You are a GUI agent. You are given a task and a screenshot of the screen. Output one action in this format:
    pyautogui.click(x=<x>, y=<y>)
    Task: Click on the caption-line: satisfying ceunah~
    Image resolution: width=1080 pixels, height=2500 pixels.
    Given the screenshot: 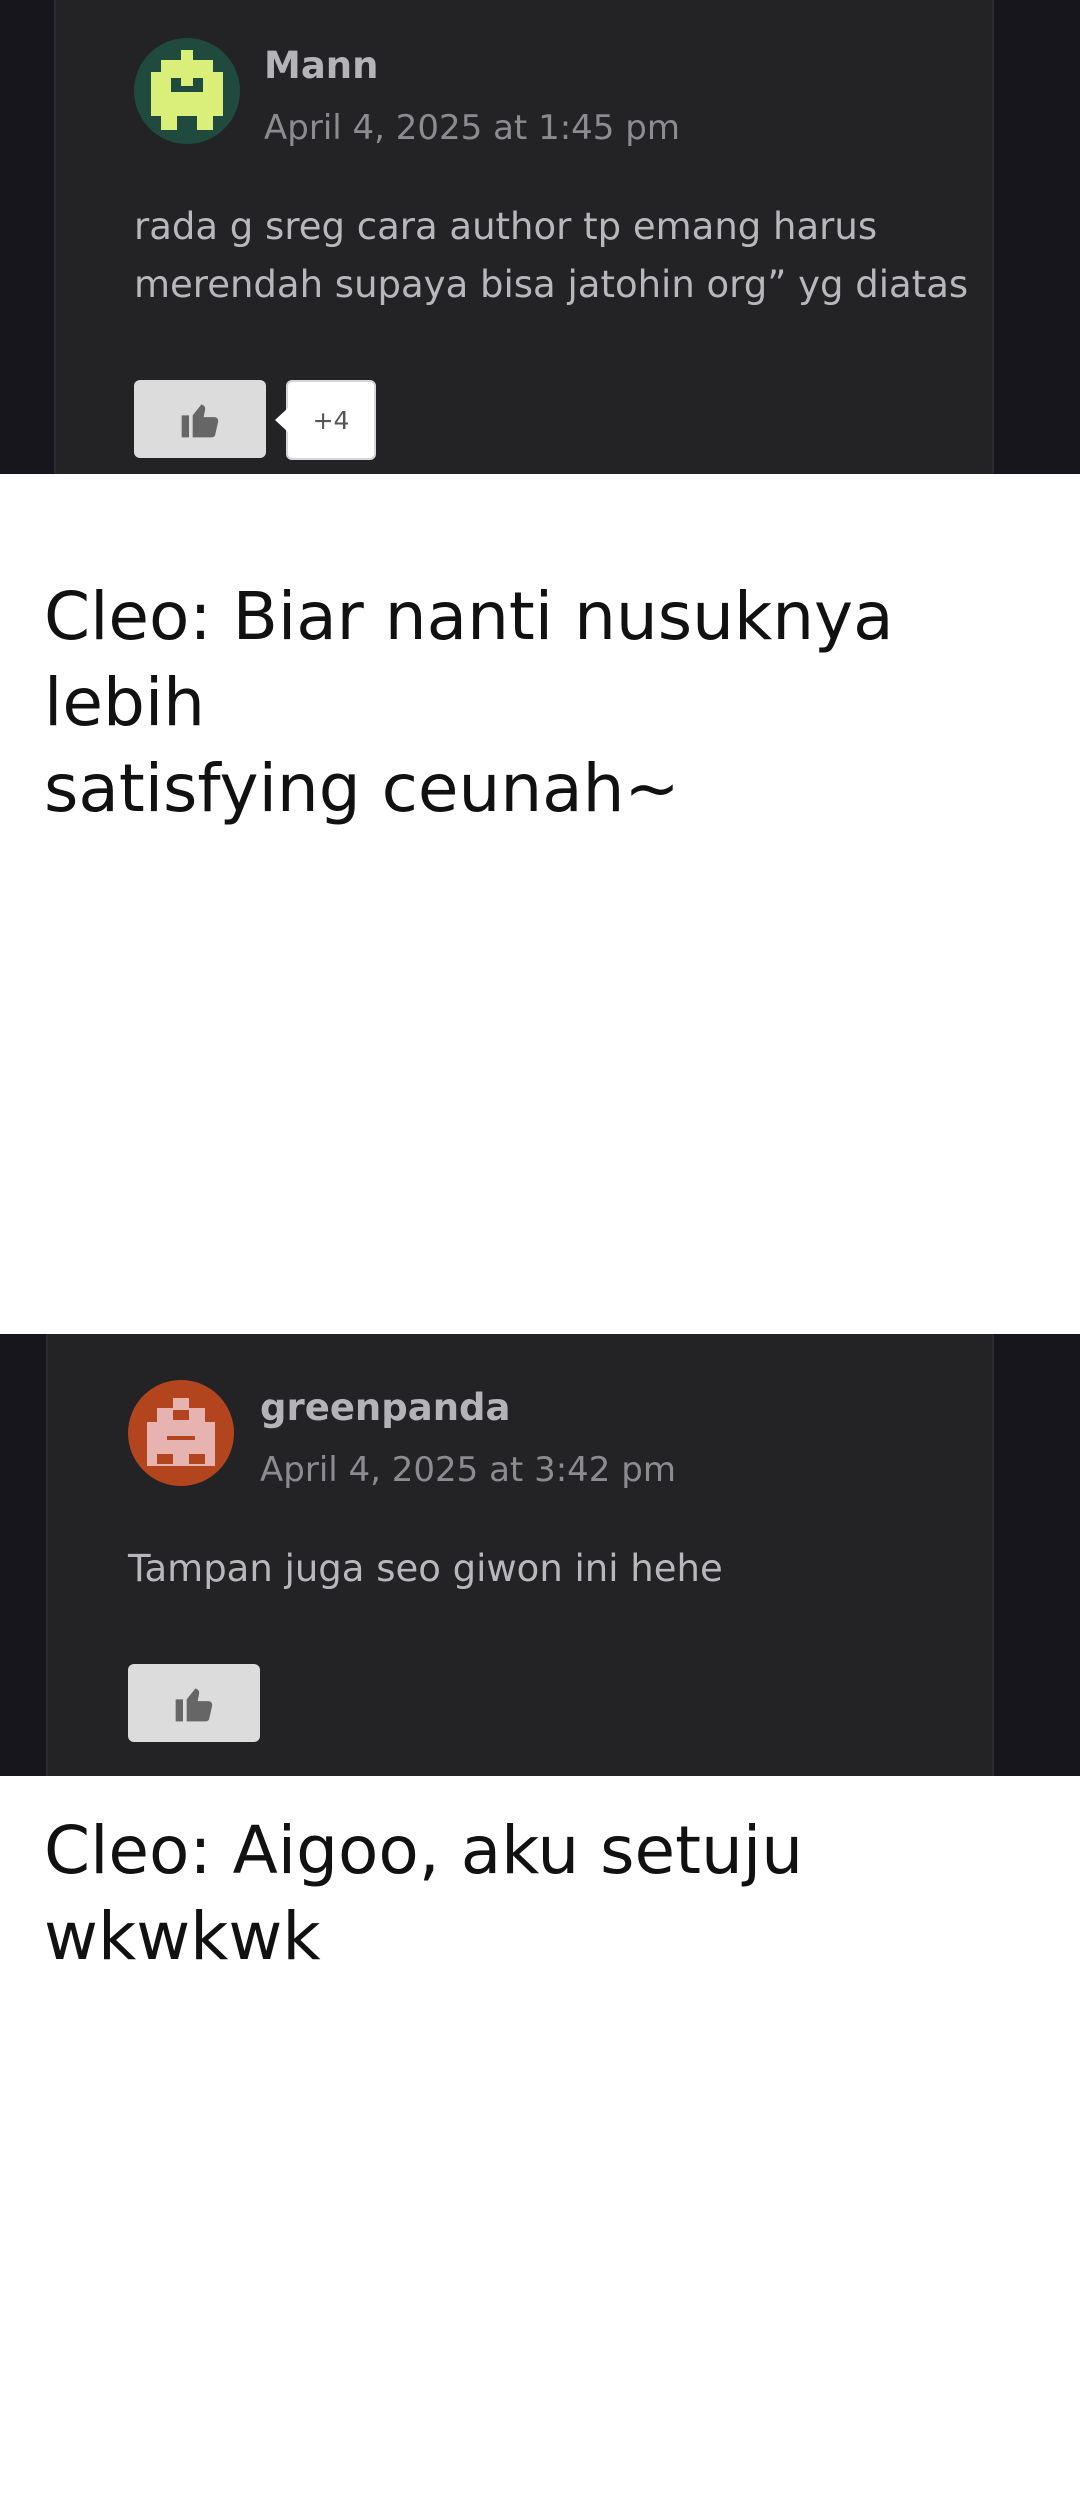 What is the action you would take?
    pyautogui.click(x=362, y=788)
    